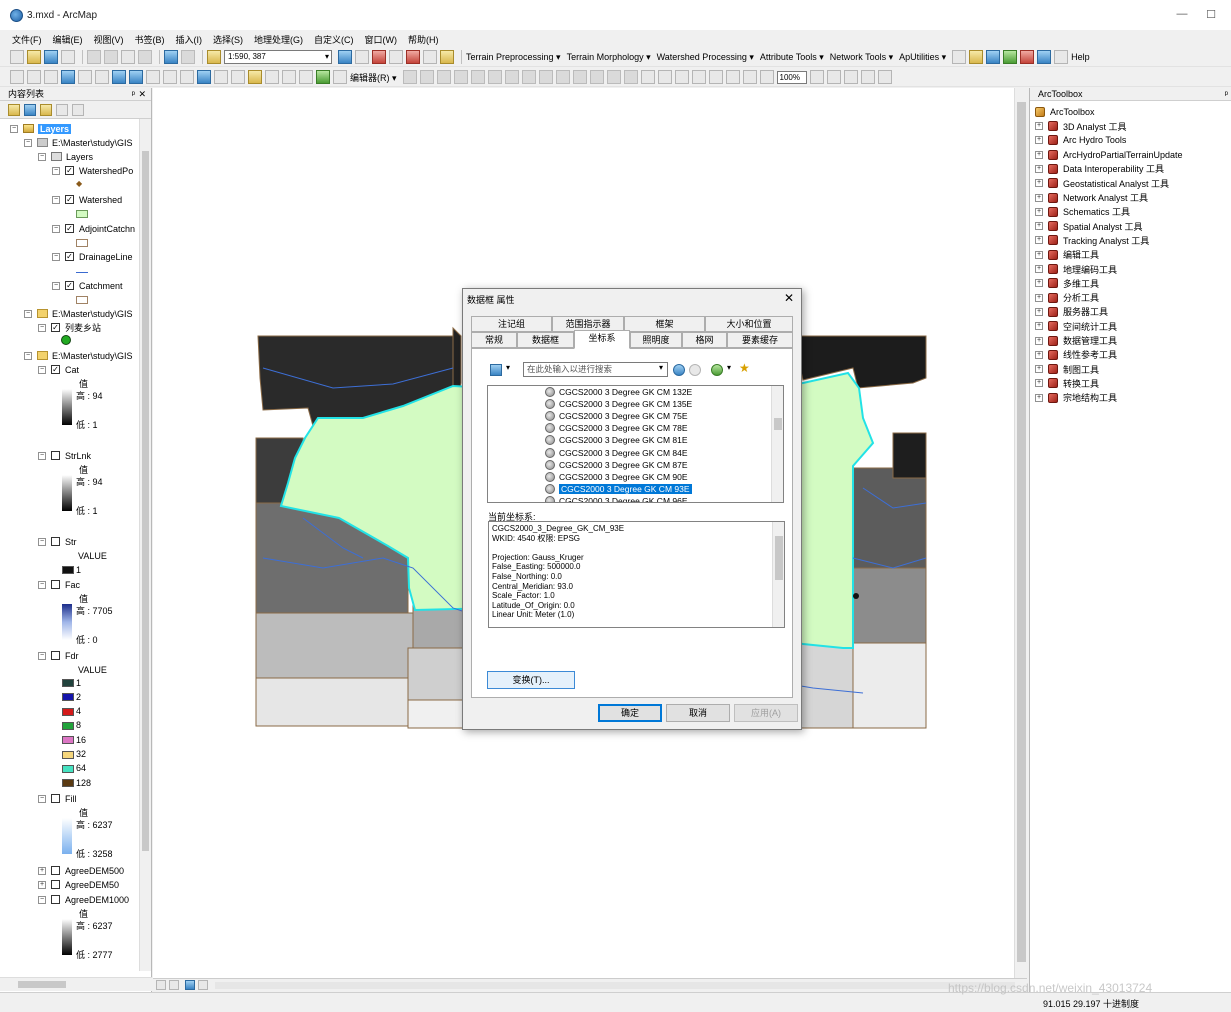 Image resolution: width=1231 pixels, height=1012 pixels. Describe the element at coordinates (1109, 155) in the screenshot. I see `toolbox-item: + ArcHydroPartialTerrainUpdate` at that location.